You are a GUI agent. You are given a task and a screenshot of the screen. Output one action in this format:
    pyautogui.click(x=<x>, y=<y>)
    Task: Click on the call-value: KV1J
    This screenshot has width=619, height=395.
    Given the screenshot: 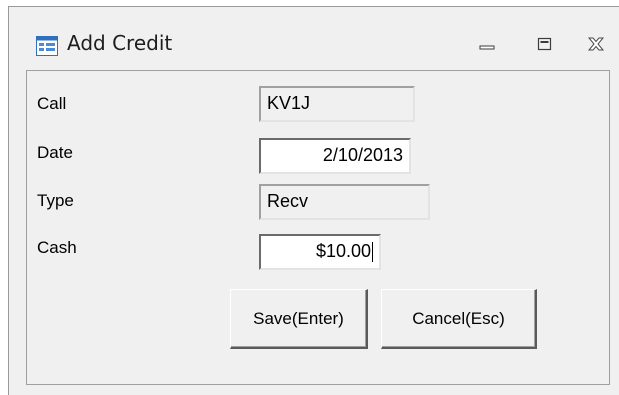 What is the action you would take?
    pyautogui.click(x=289, y=103)
    